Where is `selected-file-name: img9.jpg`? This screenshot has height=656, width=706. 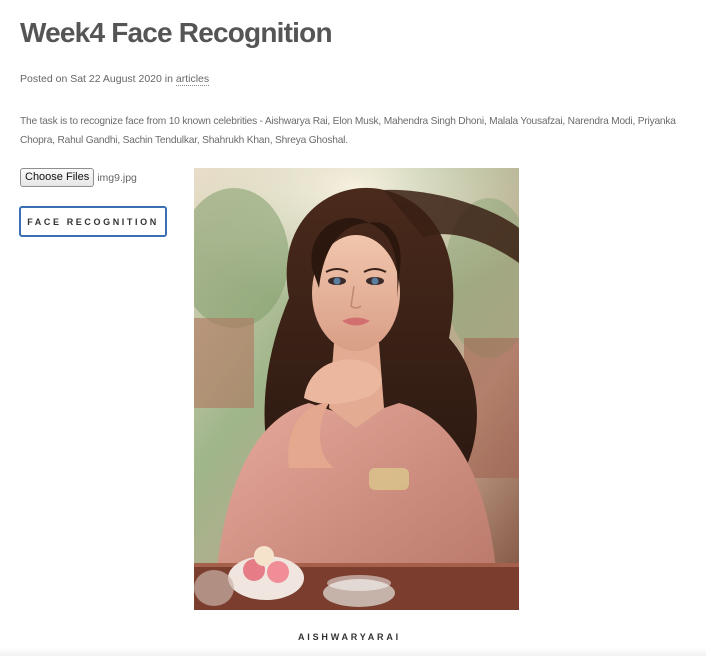
selected-file-name: img9.jpg is located at coordinates (117, 177).